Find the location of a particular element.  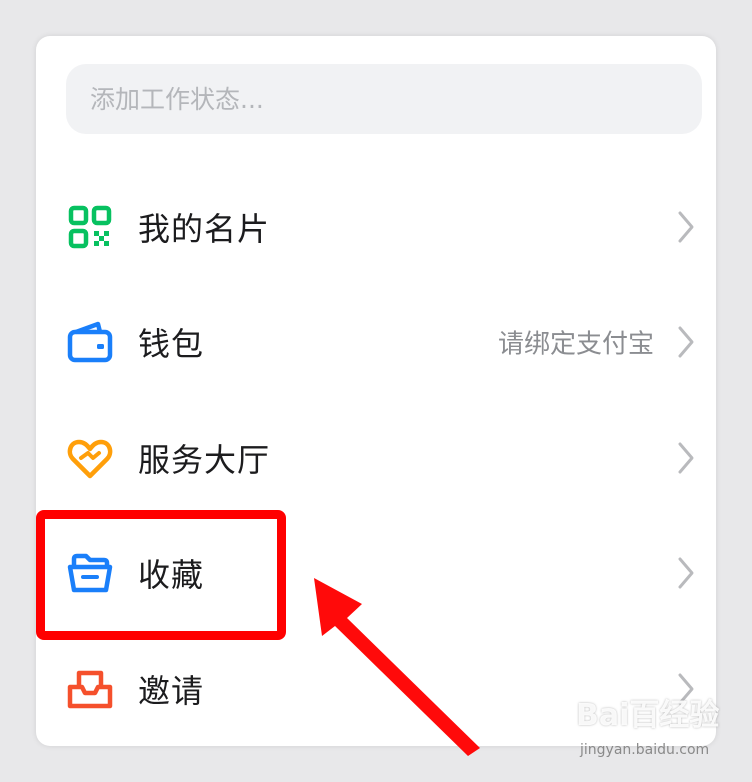

menu-item-business-card: 我的名片 is located at coordinates (376, 227).